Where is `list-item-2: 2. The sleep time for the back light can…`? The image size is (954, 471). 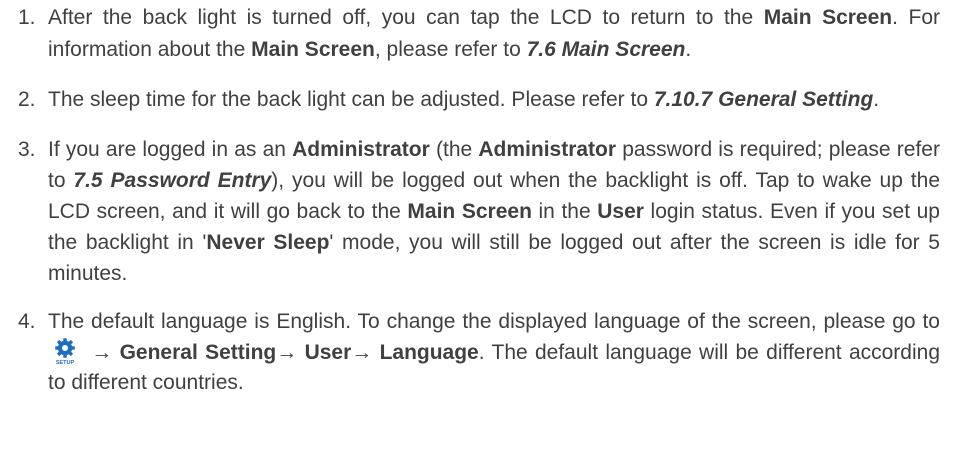
list-item-2: 2. The sleep time for the back light can… is located at coordinates (479, 100).